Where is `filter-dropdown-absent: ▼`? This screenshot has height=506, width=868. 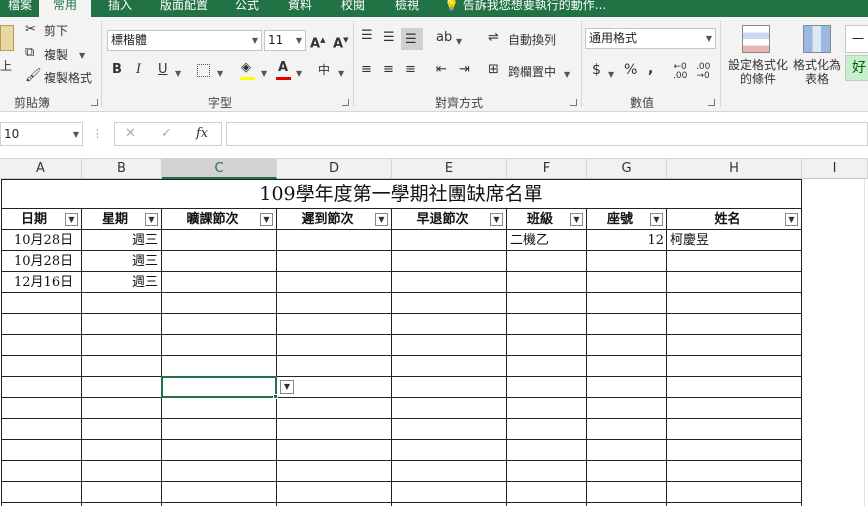 filter-dropdown-absent: ▼ is located at coordinates (266, 219).